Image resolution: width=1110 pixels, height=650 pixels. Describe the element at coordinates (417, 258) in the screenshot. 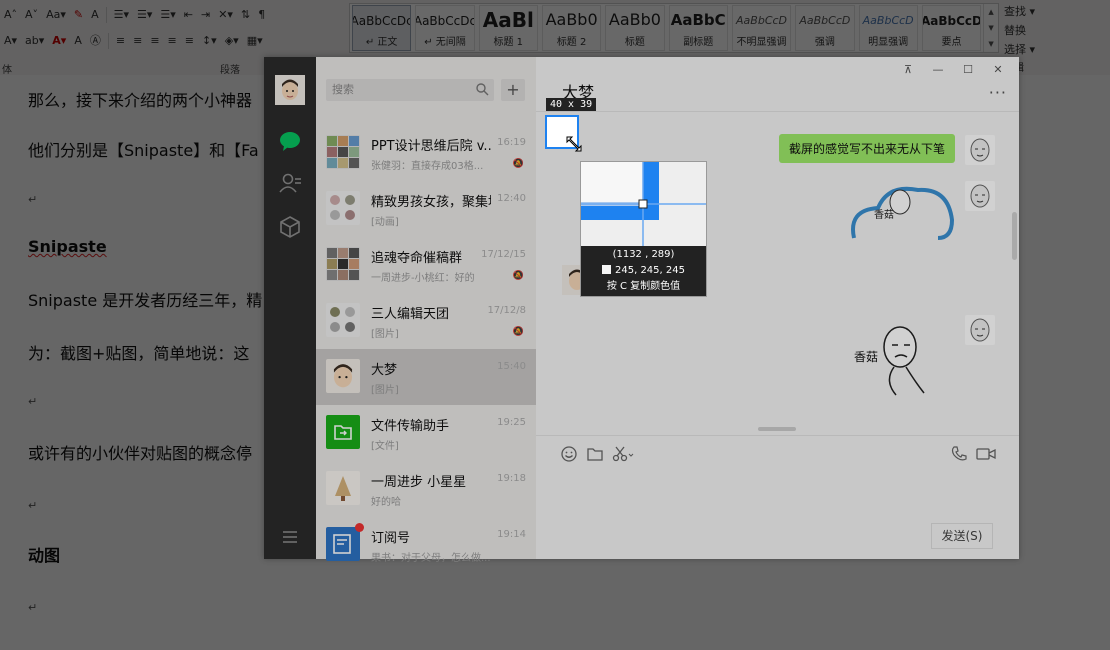

I see `conversation-name: 追魂夺命催稿群` at that location.